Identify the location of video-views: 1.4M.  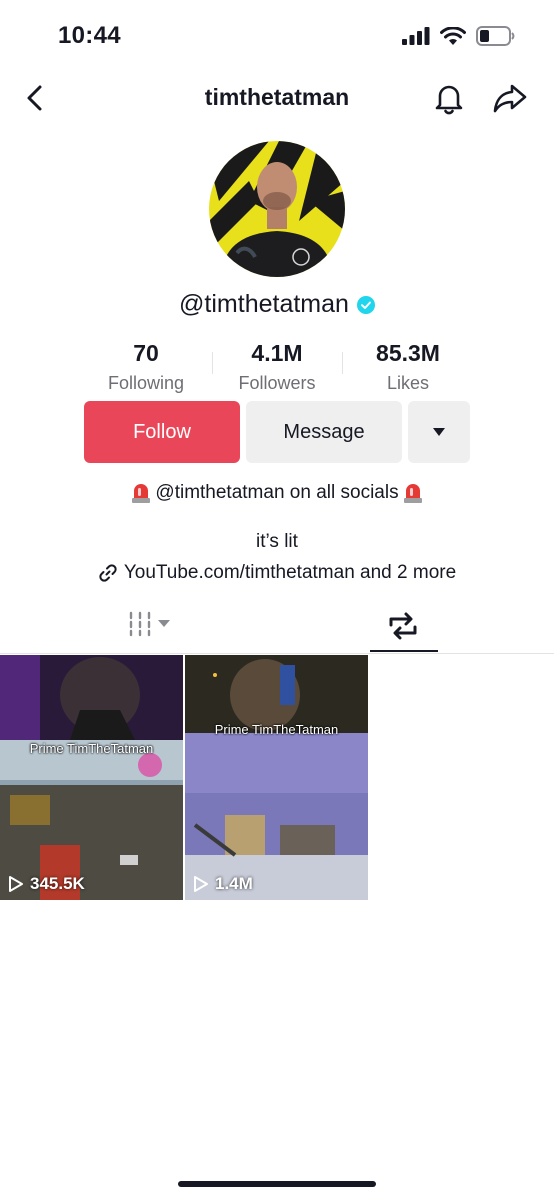
(223, 884).